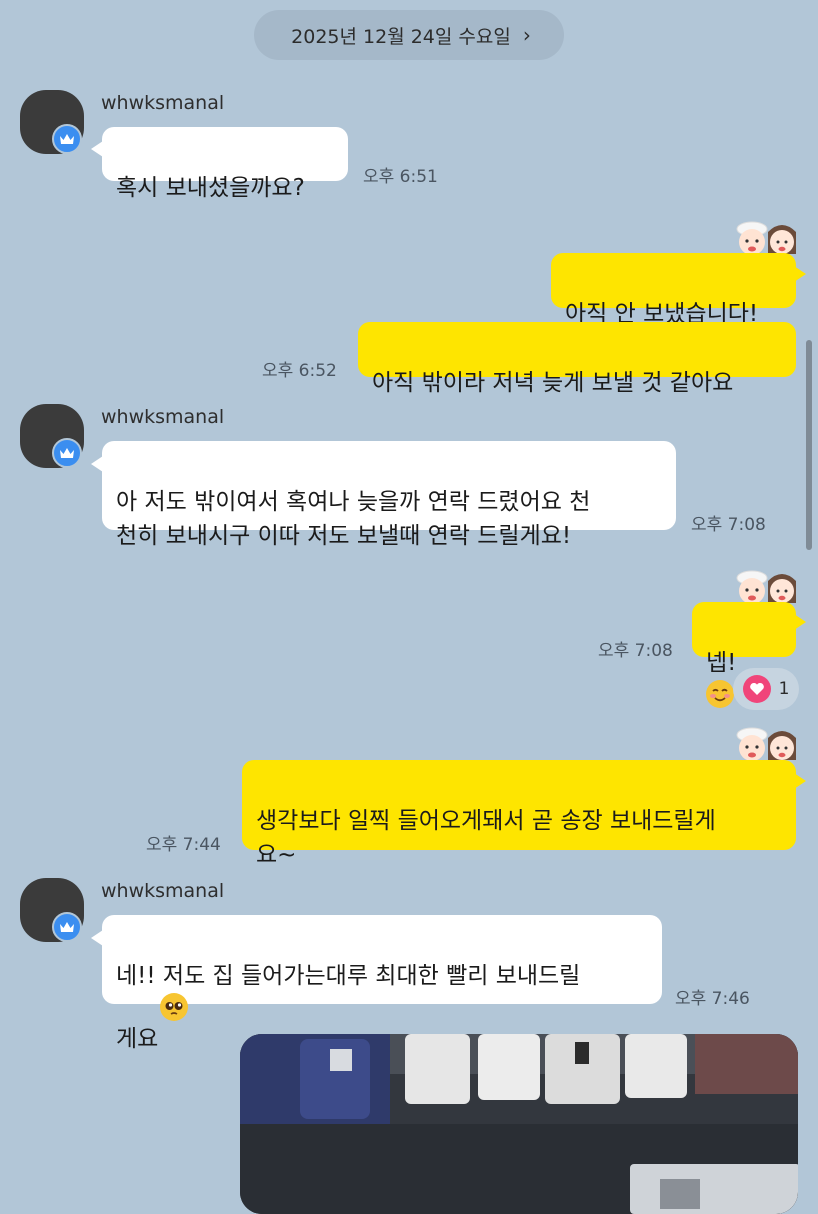 Image resolution: width=818 pixels, height=1214 pixels. What do you see at coordinates (720, 694) in the screenshot?
I see `smiling-face-icon` at bounding box center [720, 694].